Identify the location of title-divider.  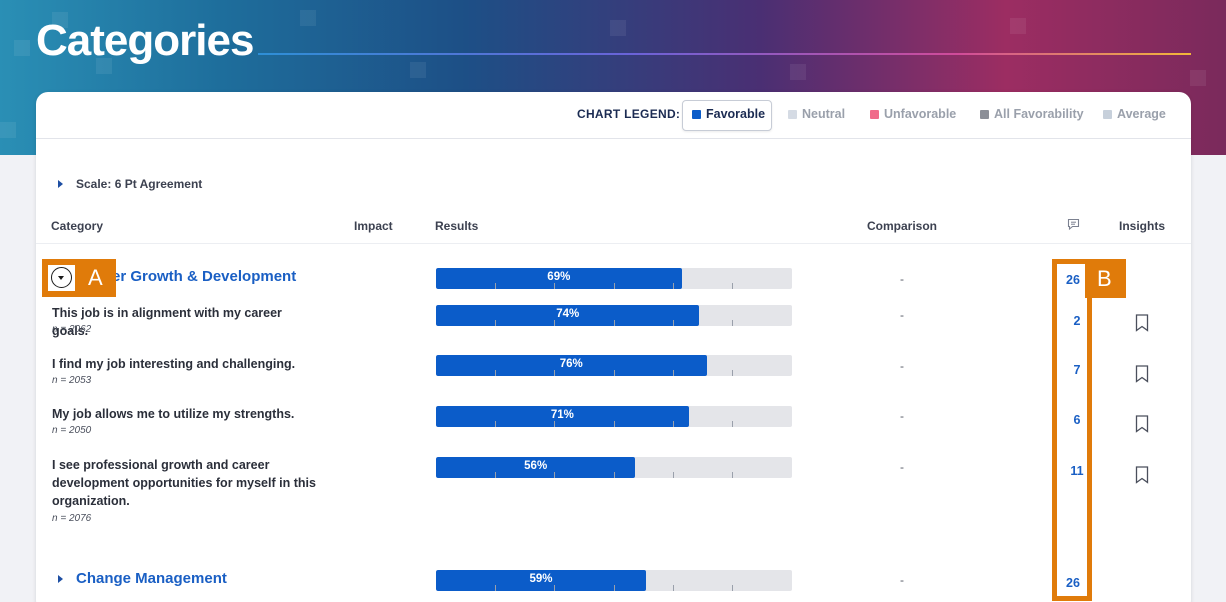
(724, 54).